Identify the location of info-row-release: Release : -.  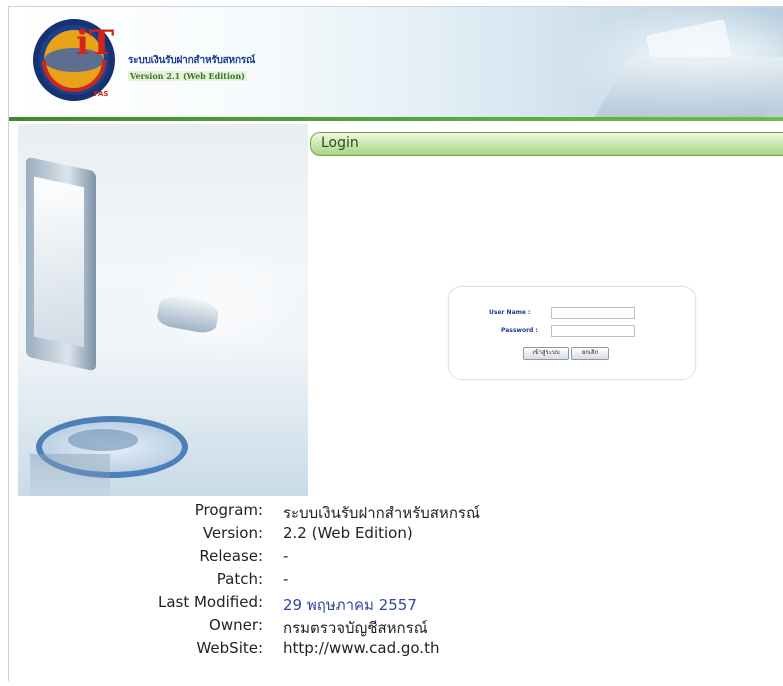
(391, 558).